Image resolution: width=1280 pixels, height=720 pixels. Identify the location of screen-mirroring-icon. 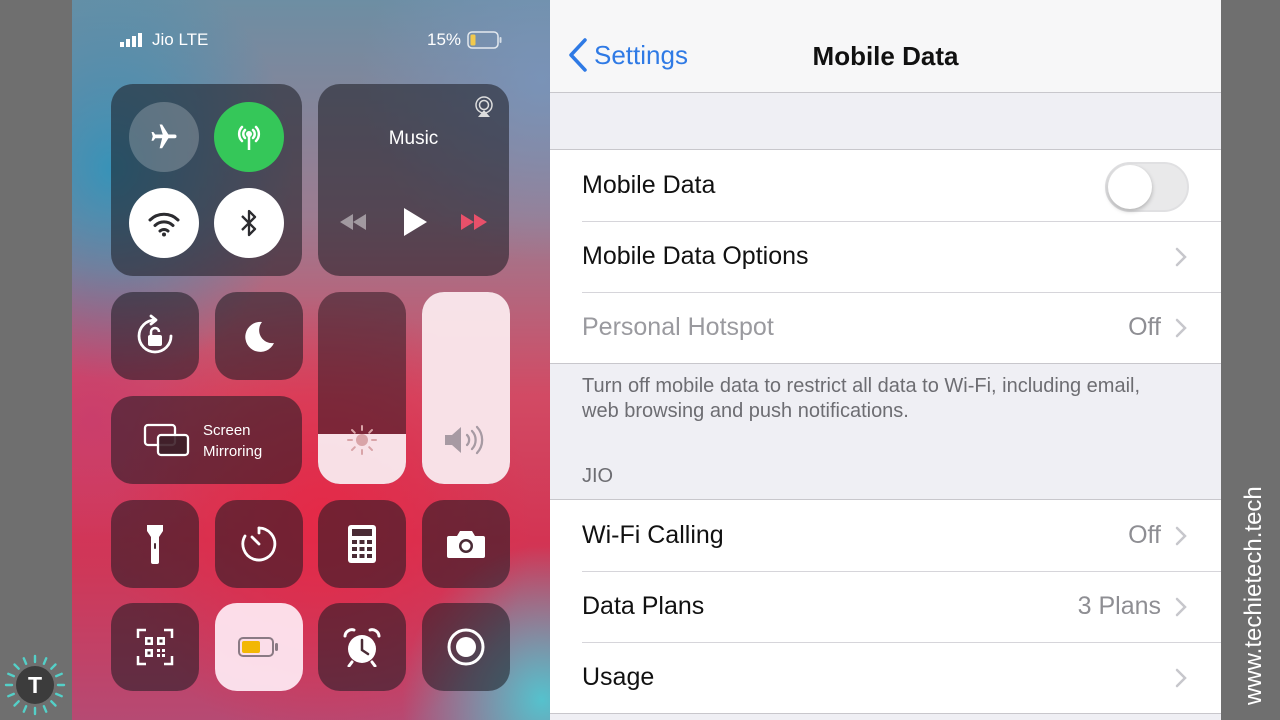
(166, 440).